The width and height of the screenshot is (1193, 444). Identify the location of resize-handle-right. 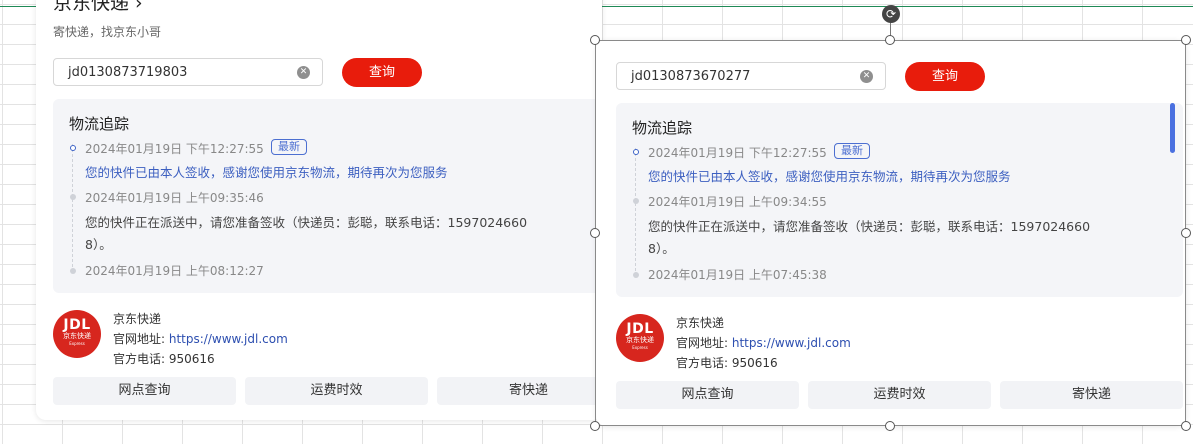
(1186, 233).